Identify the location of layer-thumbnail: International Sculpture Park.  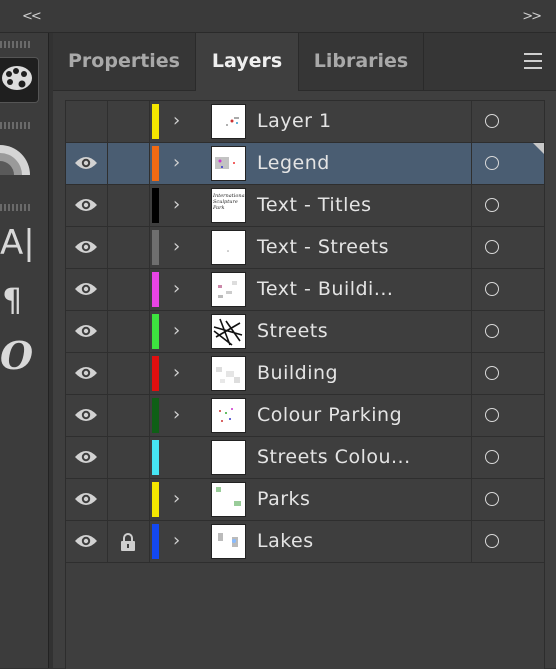
(228, 205).